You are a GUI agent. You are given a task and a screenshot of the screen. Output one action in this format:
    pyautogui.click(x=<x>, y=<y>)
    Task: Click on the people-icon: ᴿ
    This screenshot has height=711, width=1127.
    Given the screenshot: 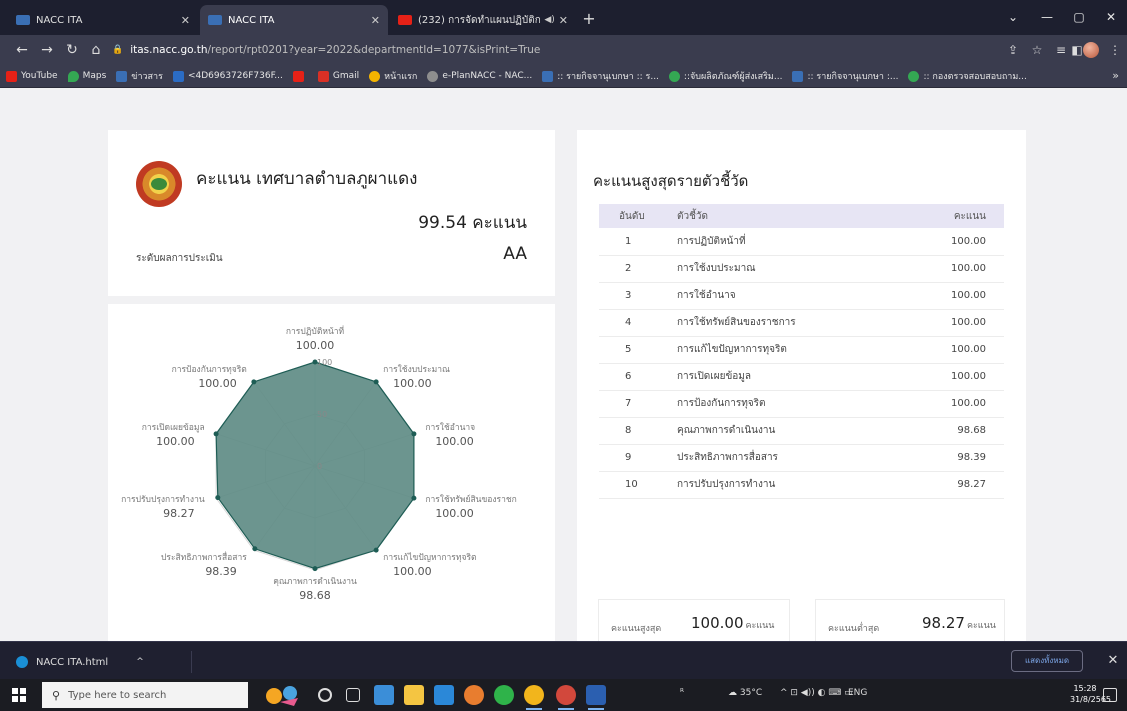 What is the action you would take?
    pyautogui.click(x=682, y=693)
    